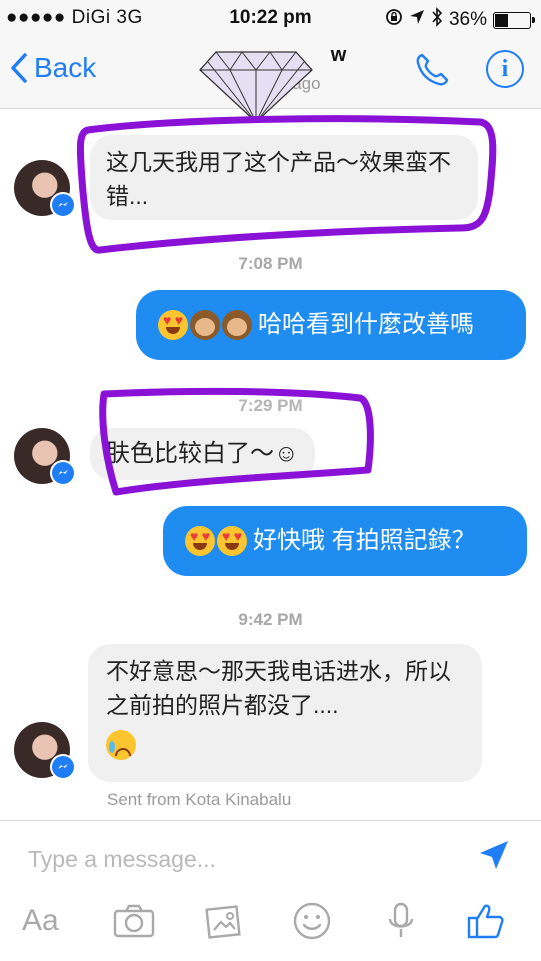 The height and width of the screenshot is (961, 541). I want to click on message-bubble-incoming: 肤色比较白了～☺, so click(202, 454).